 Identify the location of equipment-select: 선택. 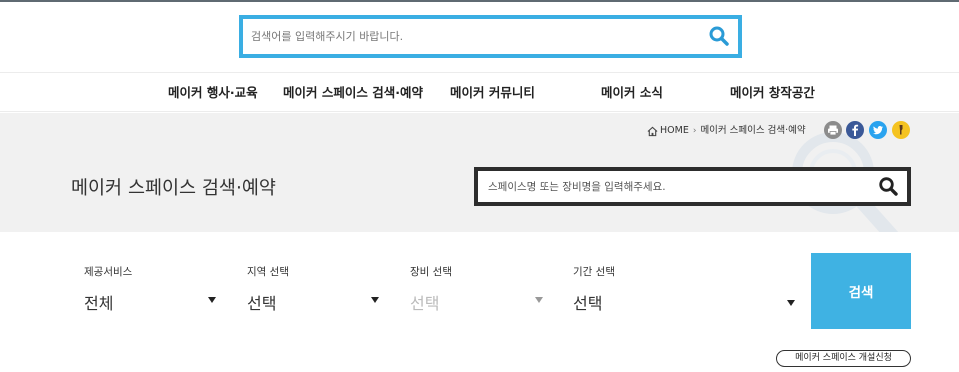
(424, 302).